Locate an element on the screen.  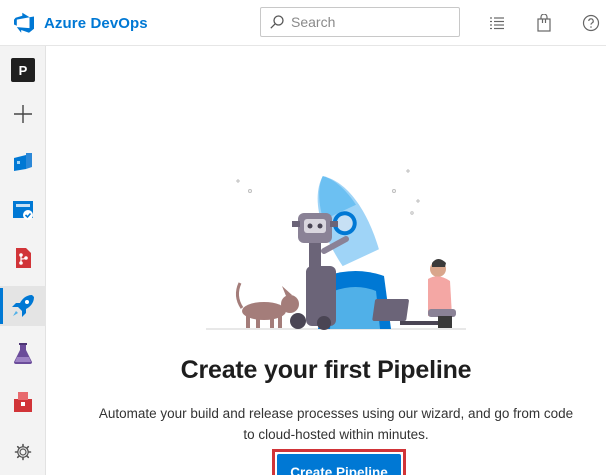
brand-link: Azure DevOps is located at coordinates (80, 23).